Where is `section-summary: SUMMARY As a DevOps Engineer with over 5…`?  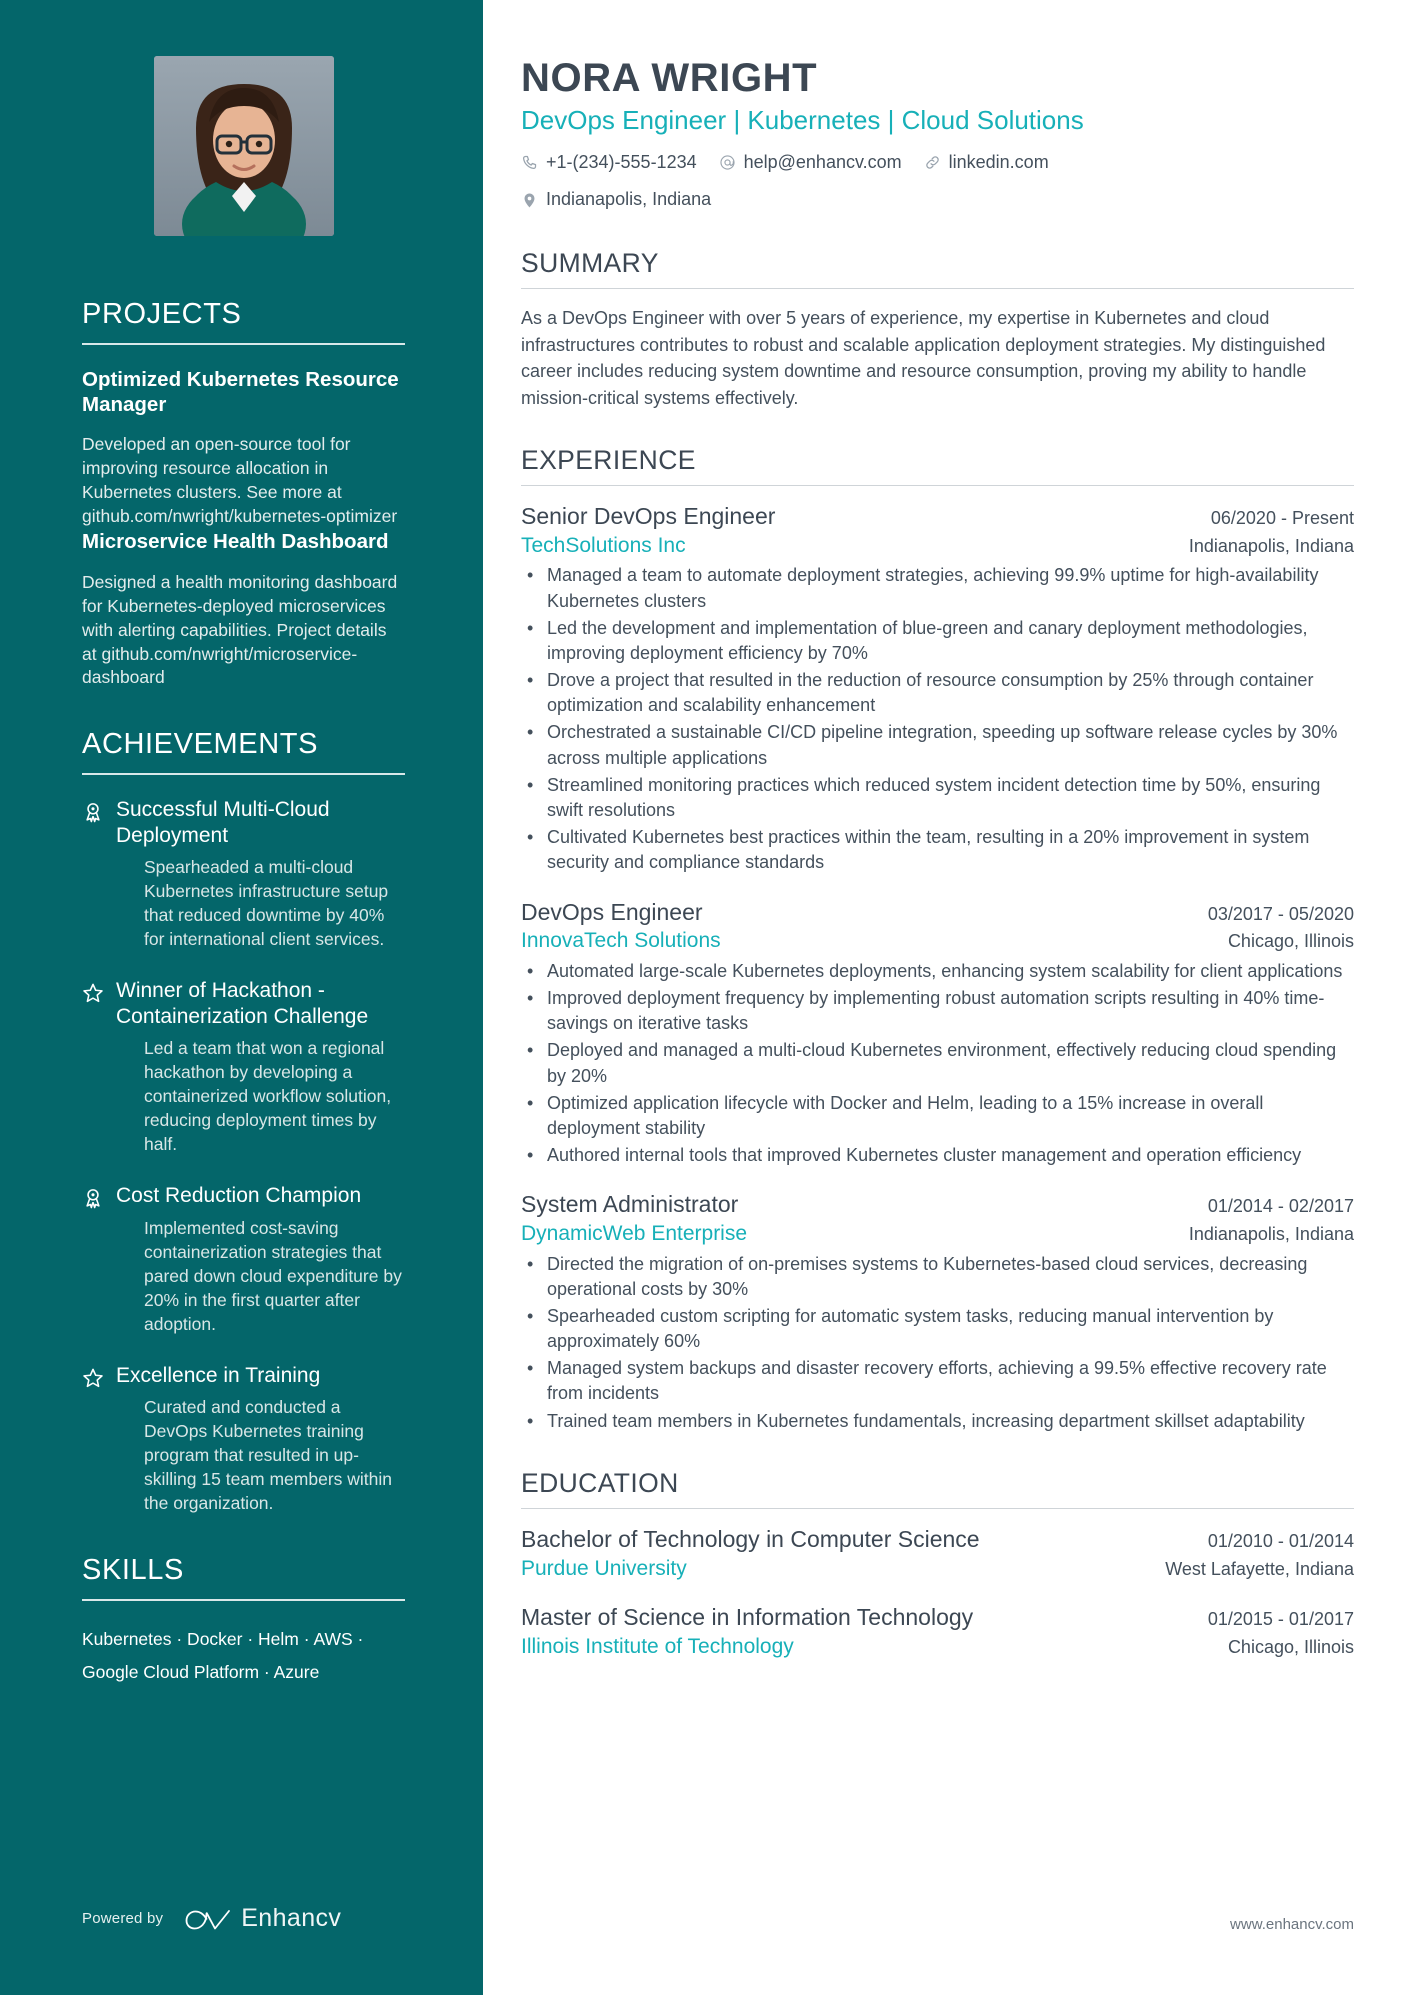 section-summary: SUMMARY As a DevOps Engineer with over 5… is located at coordinates (937, 329).